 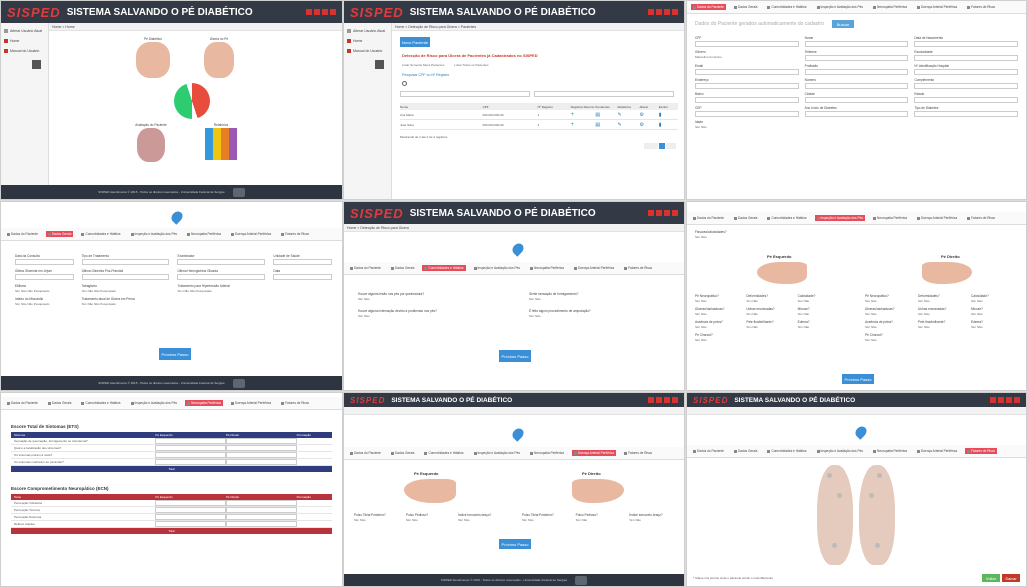 What do you see at coordinates (539, 125) in the screenshot?
I see `table-row: José Silva 000.000.000-00 2 + ▤ ✎ ⚙ ▮` at bounding box center [539, 125].